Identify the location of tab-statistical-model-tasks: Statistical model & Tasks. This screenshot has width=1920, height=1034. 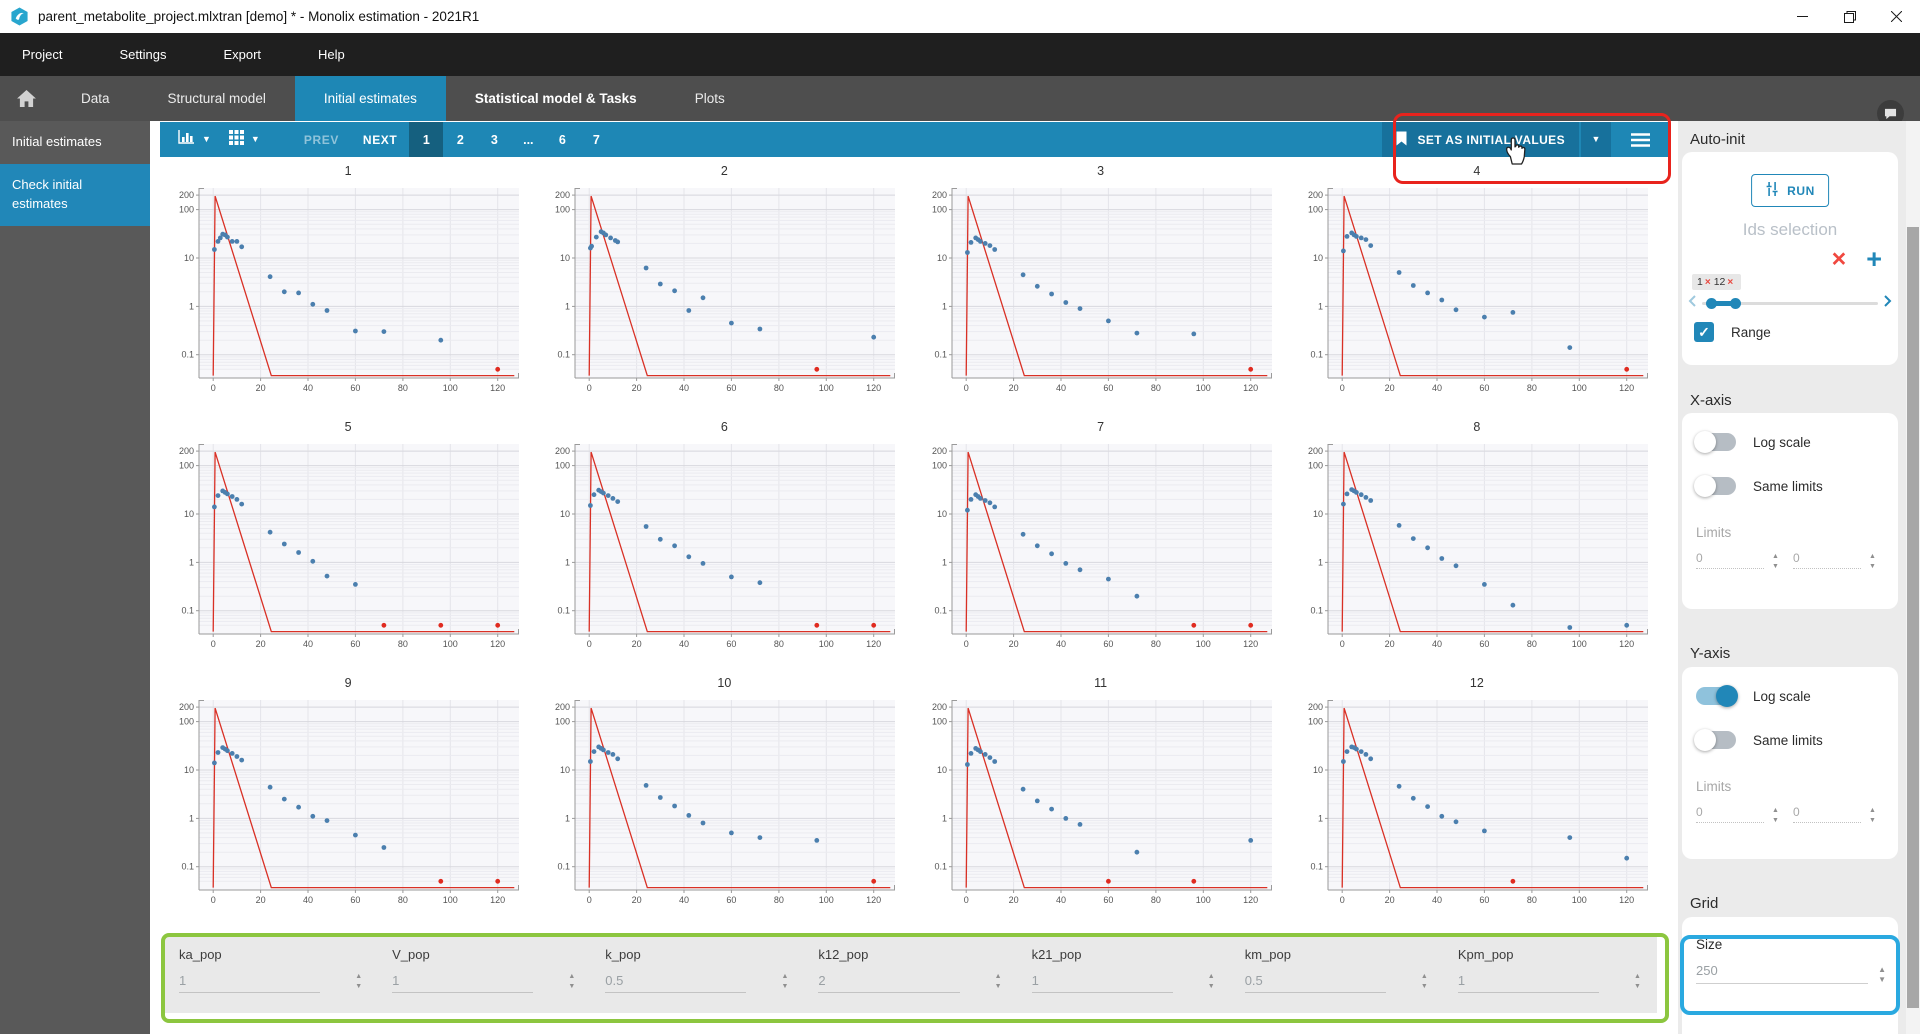
(556, 98).